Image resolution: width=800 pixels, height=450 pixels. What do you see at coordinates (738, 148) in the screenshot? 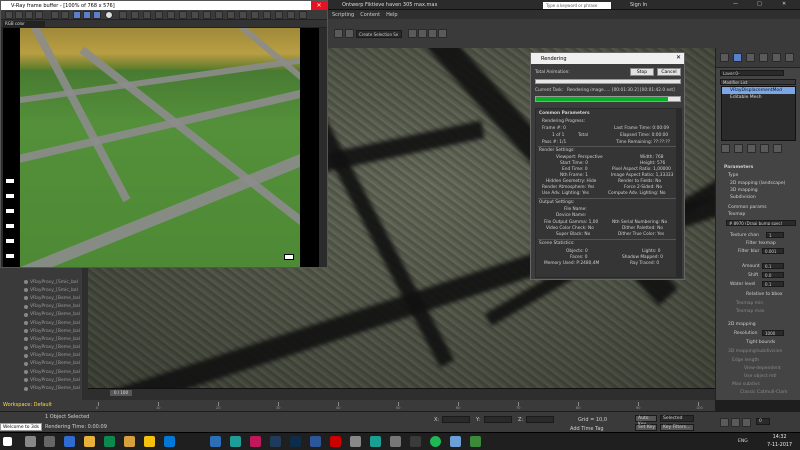
I see `show-end-result-icon` at bounding box center [738, 148].